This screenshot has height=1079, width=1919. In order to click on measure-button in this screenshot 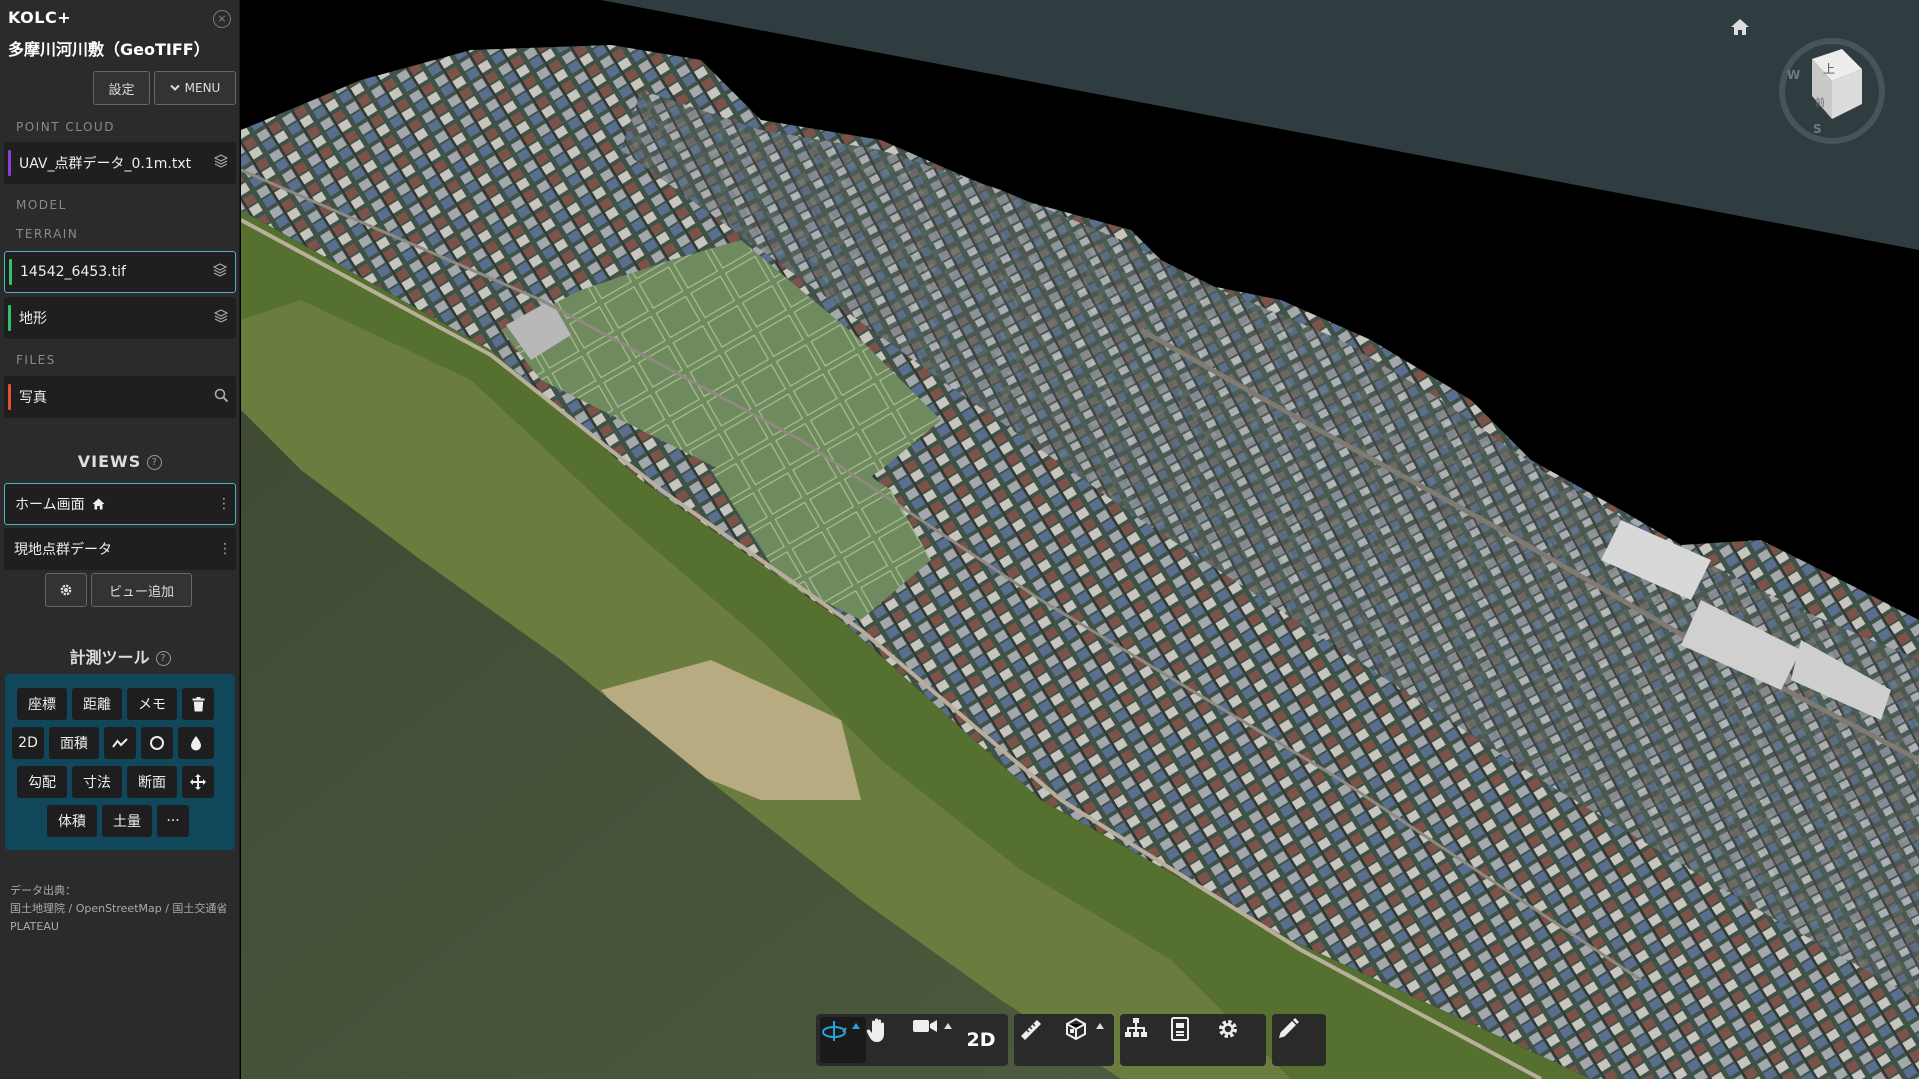, I will do `click(1041, 1040)`.